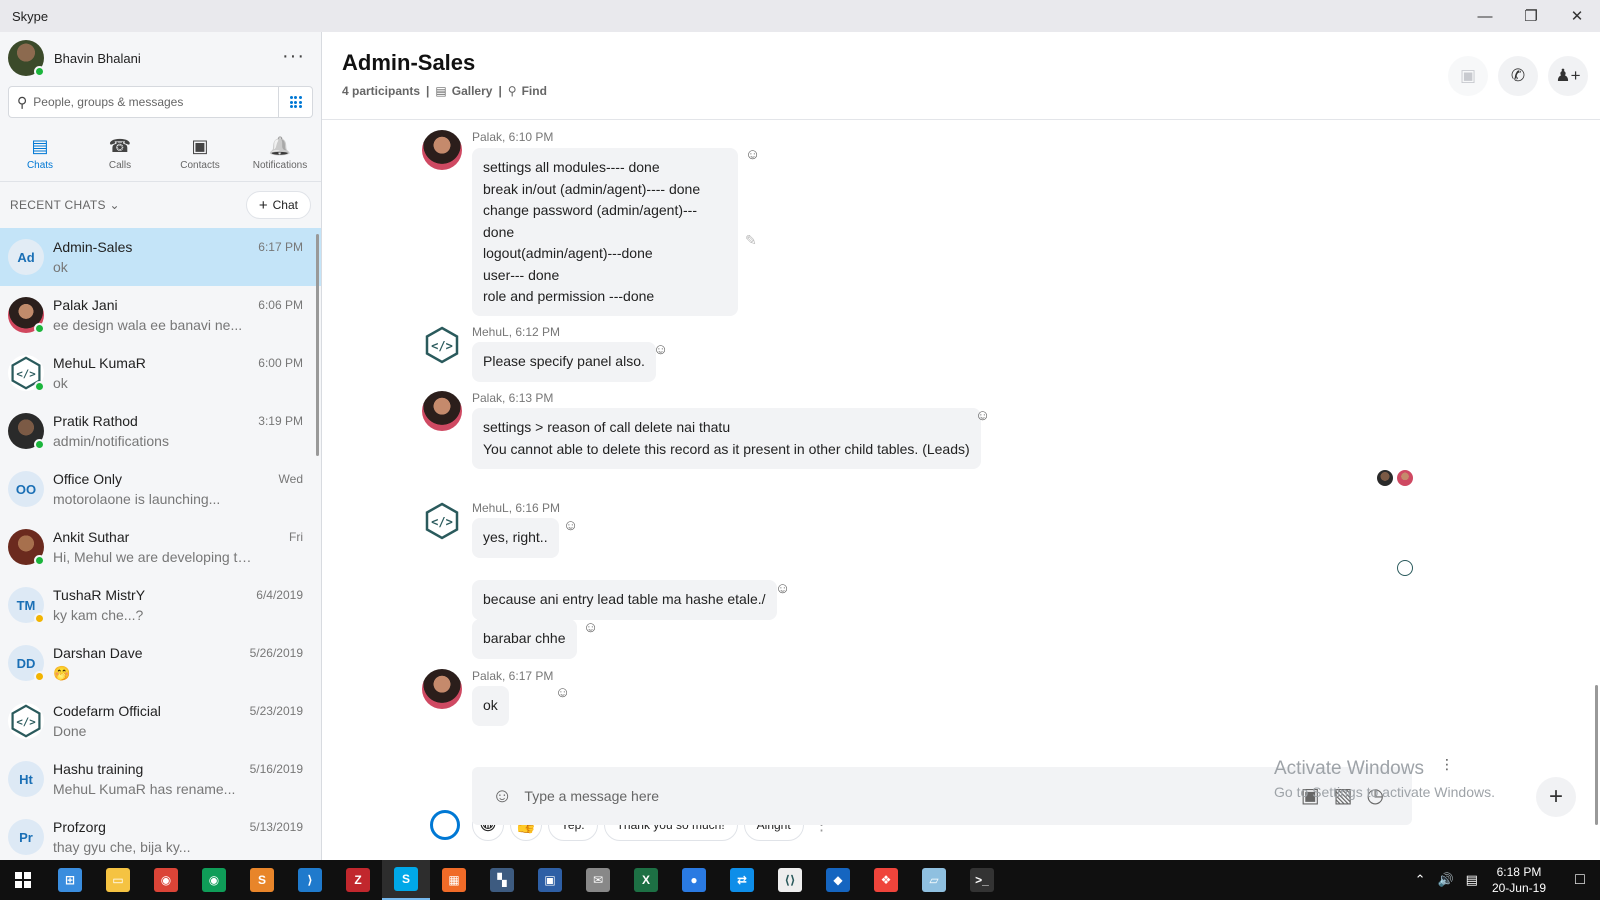  What do you see at coordinates (502, 796) in the screenshot?
I see `emoji-picker-icon: ☺` at bounding box center [502, 796].